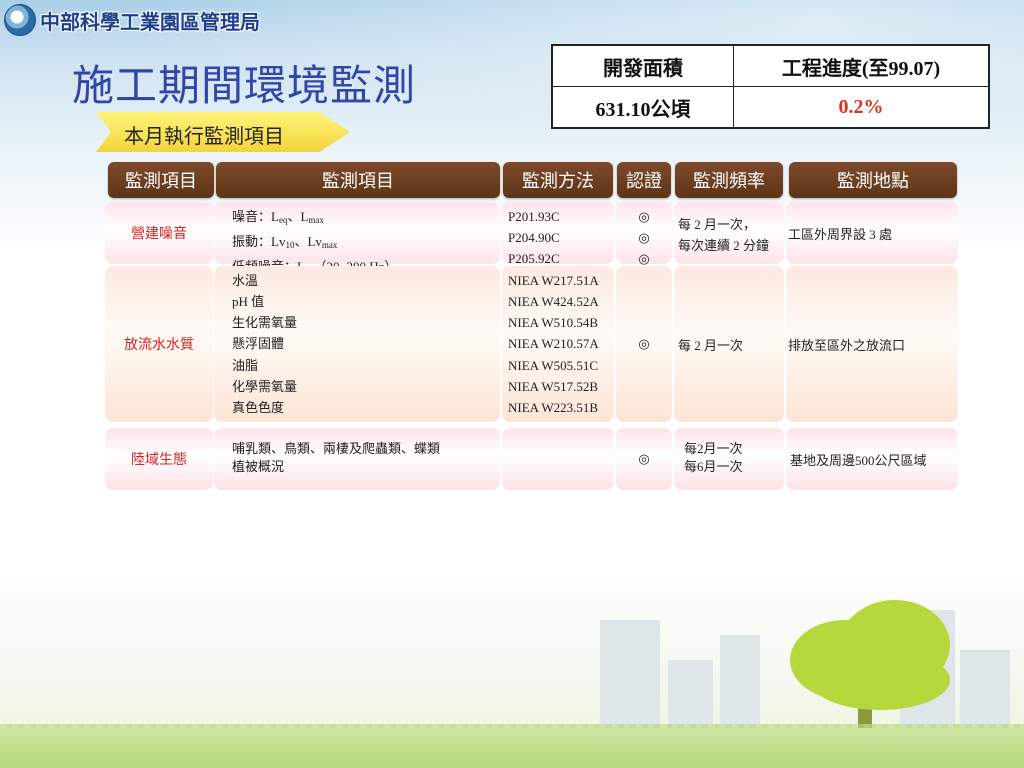 The image size is (1024, 768). What do you see at coordinates (204, 137) in the screenshot?
I see `banner-label: 本月執行監測項目` at bounding box center [204, 137].